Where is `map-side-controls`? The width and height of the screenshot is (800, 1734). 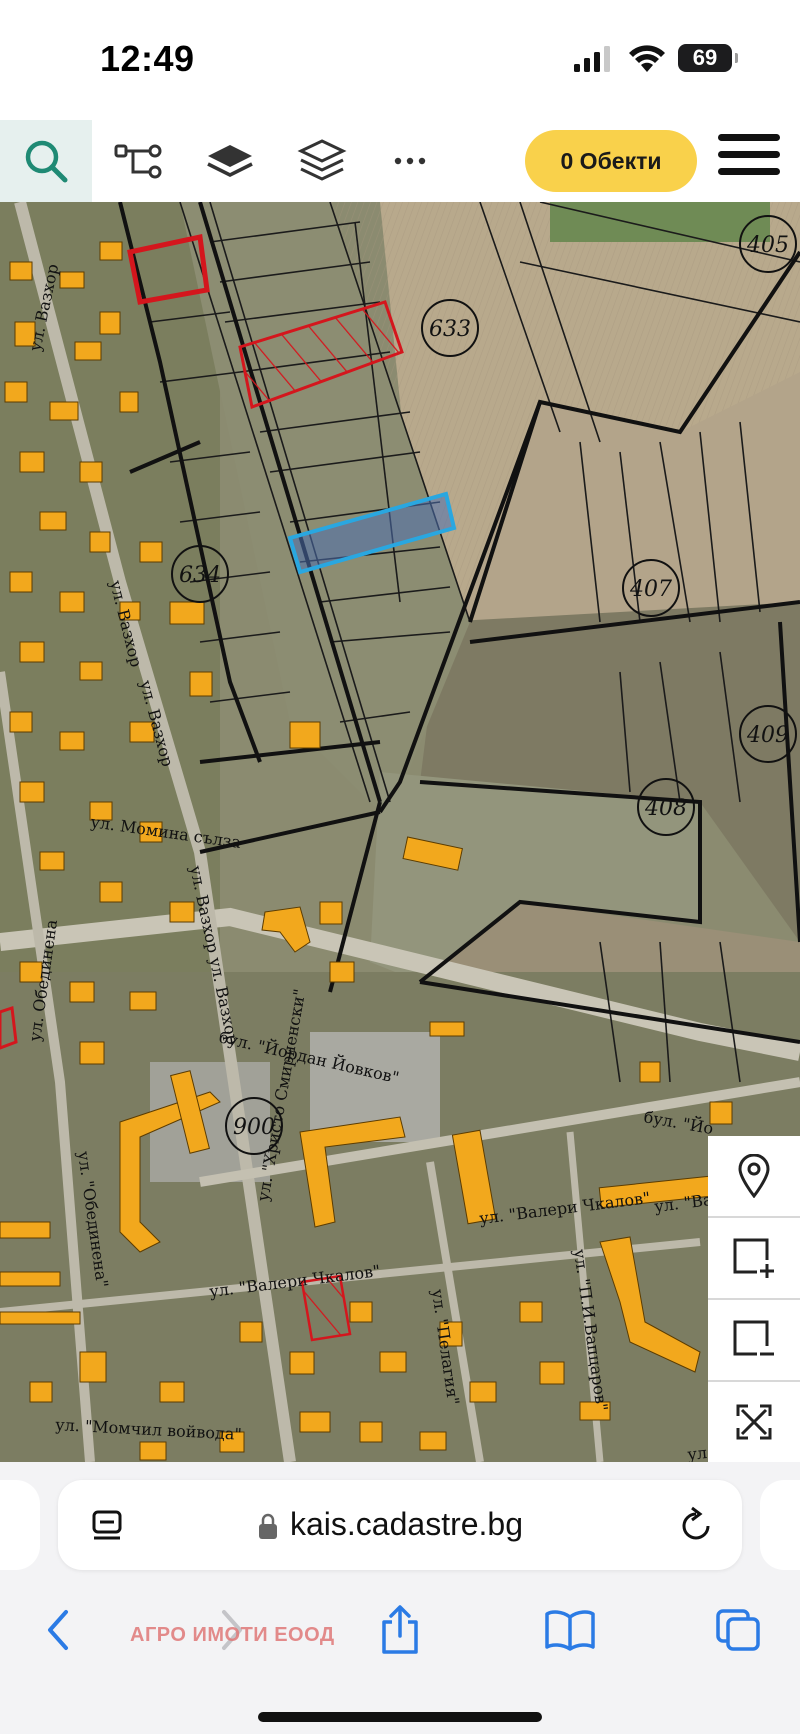 map-side-controls is located at coordinates (754, 1299).